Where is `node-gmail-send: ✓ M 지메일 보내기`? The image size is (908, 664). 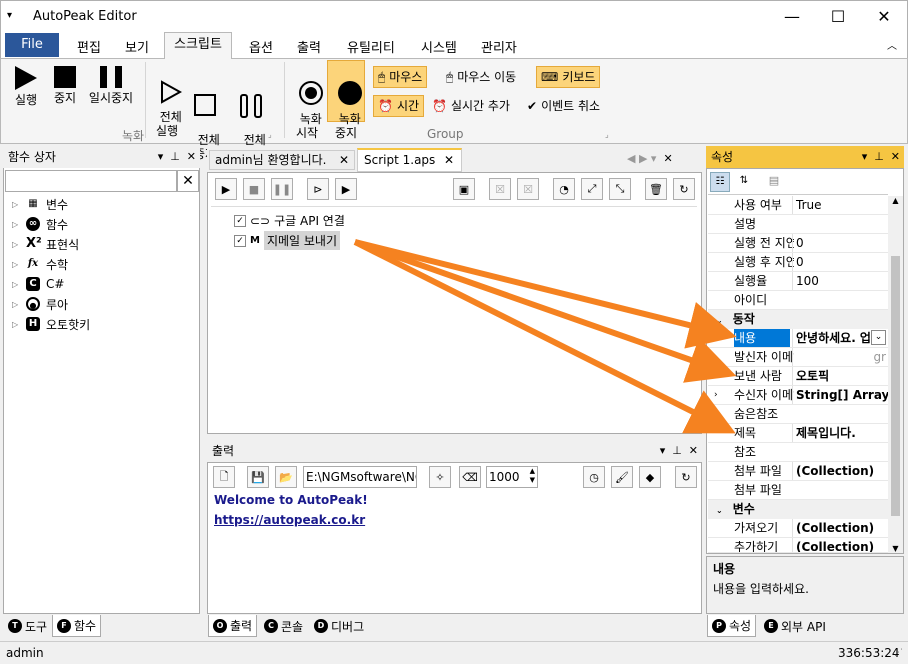 node-gmail-send: ✓ M 지메일 보내기 is located at coordinates (287, 240).